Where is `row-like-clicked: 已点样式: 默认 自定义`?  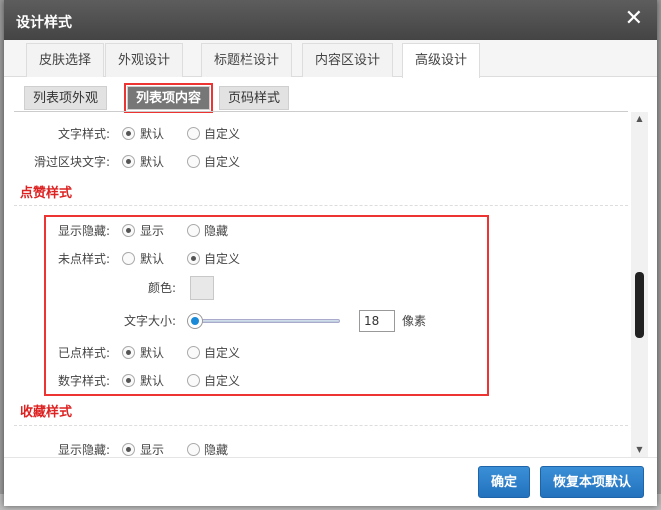 row-like-clicked: 已点样式: 默认 自定义 is located at coordinates (314, 353).